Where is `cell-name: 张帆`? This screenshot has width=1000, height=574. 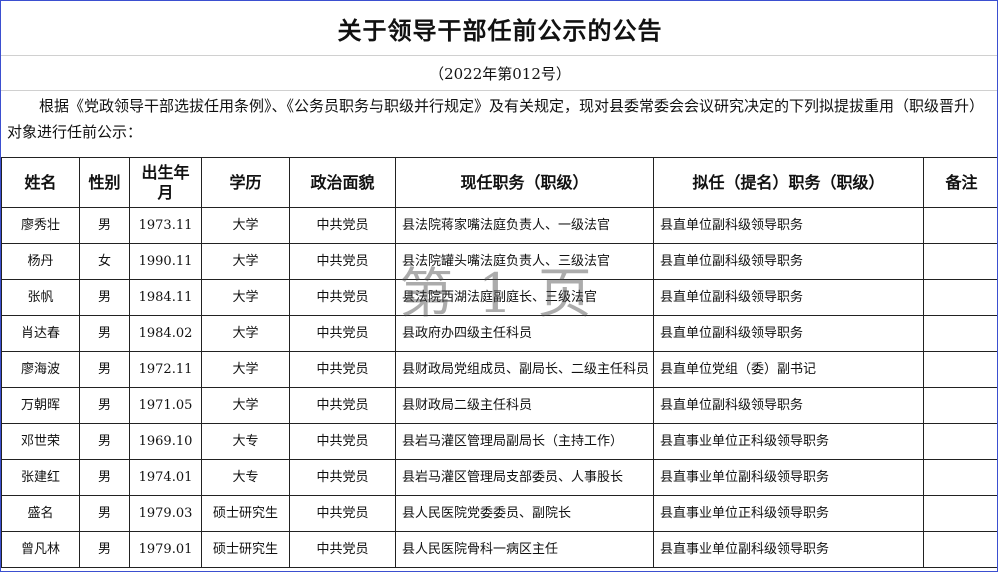
cell-name: 张帆 is located at coordinates (40, 297).